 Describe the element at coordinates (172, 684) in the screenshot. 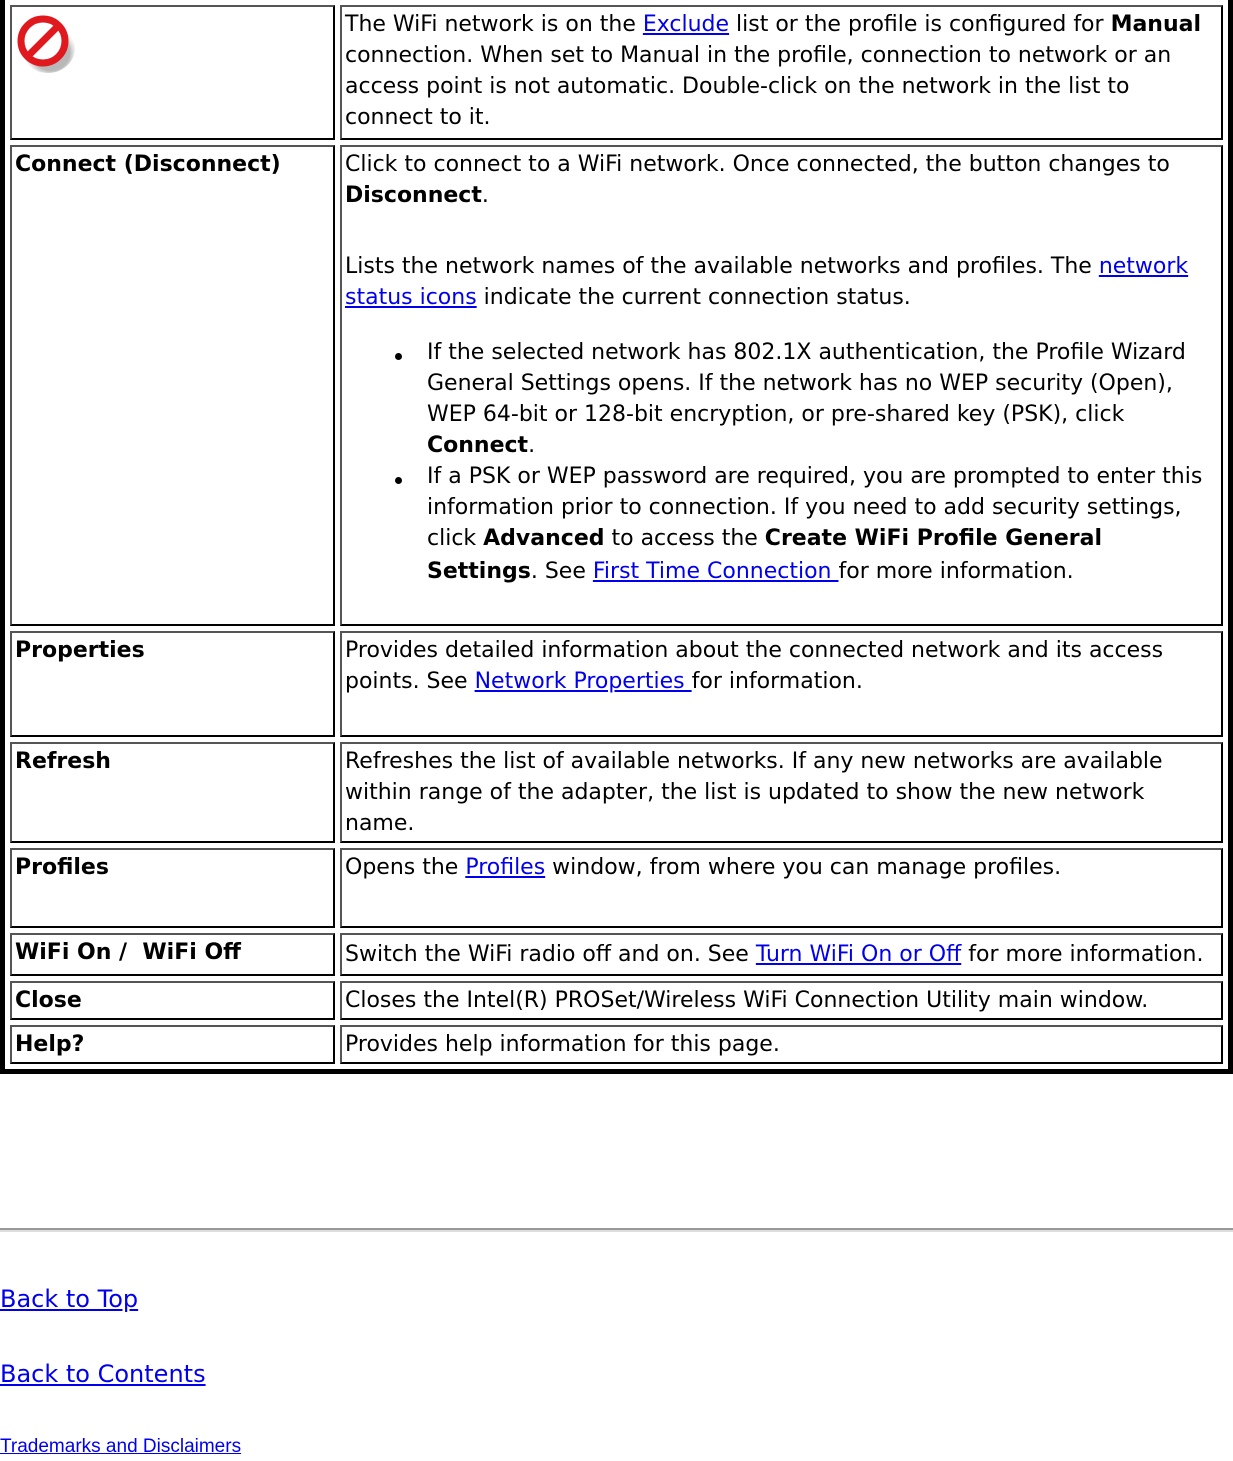

I see `term-cell: Properties` at that location.